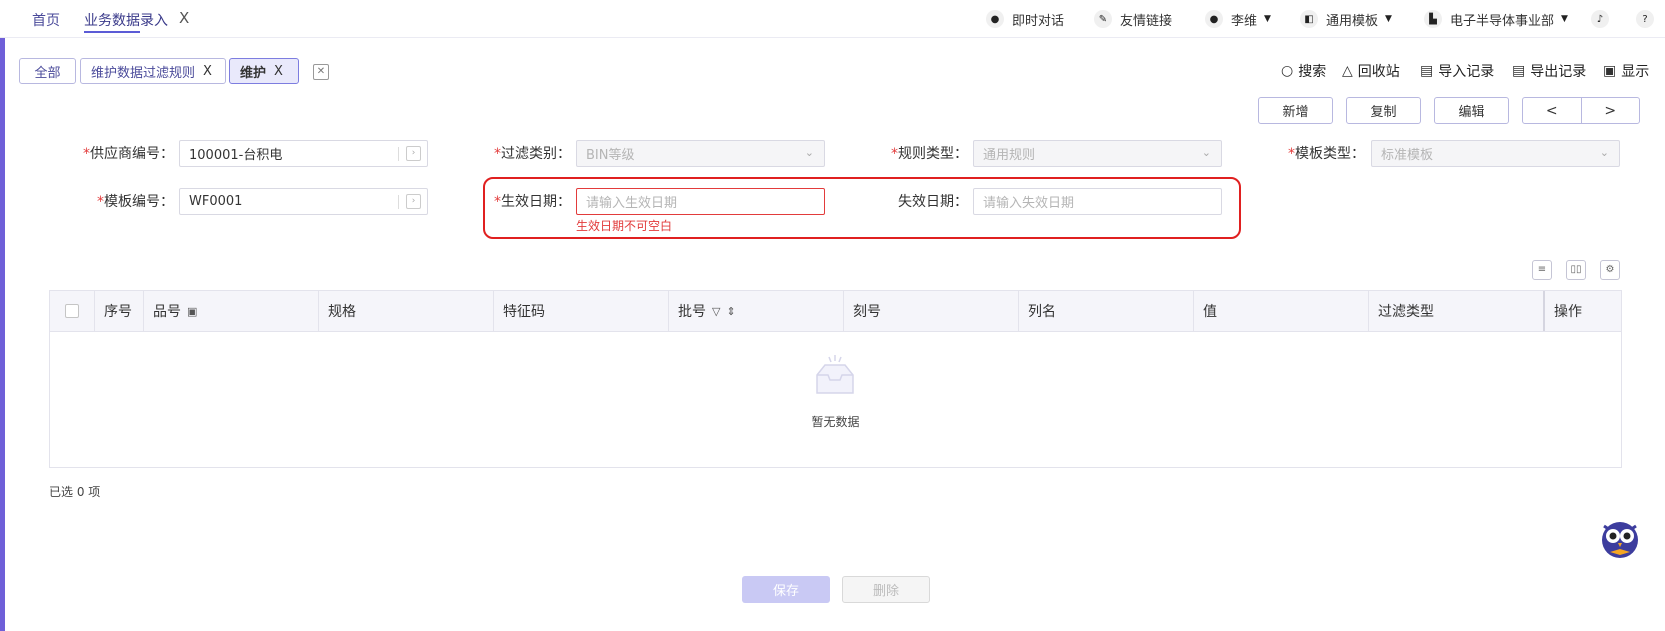  Describe the element at coordinates (786, 589) in the screenshot. I see `save-button: 保存` at that location.